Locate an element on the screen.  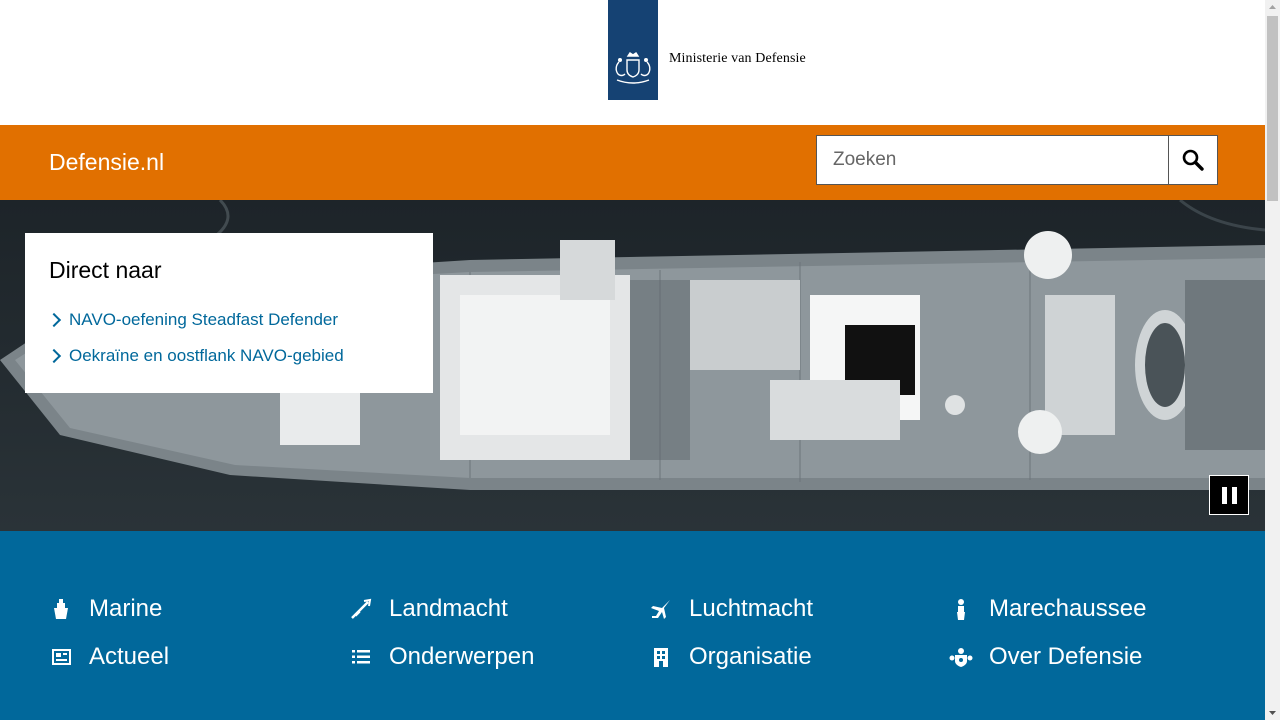
nav-item-actueel: Actueel is located at coordinates (109, 657).